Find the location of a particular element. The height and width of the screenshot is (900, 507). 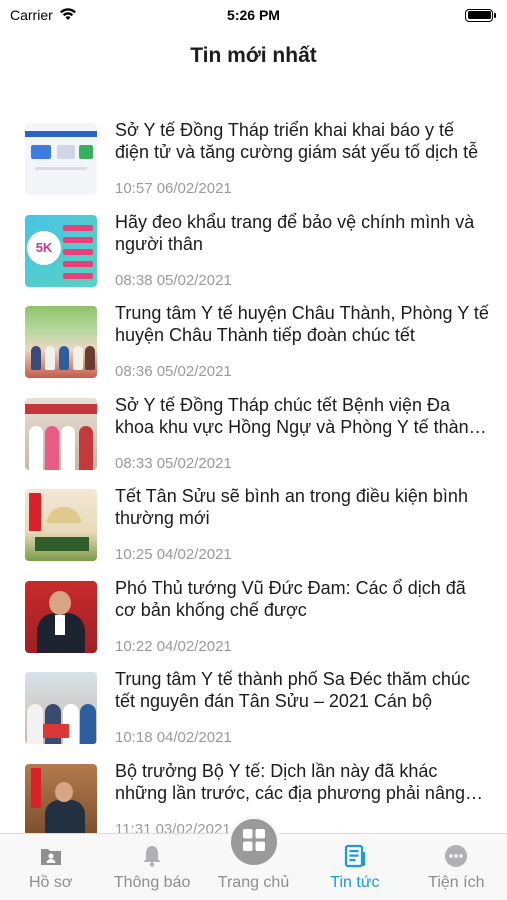

page-title: Tin mới nhất is located at coordinates (253, 55).